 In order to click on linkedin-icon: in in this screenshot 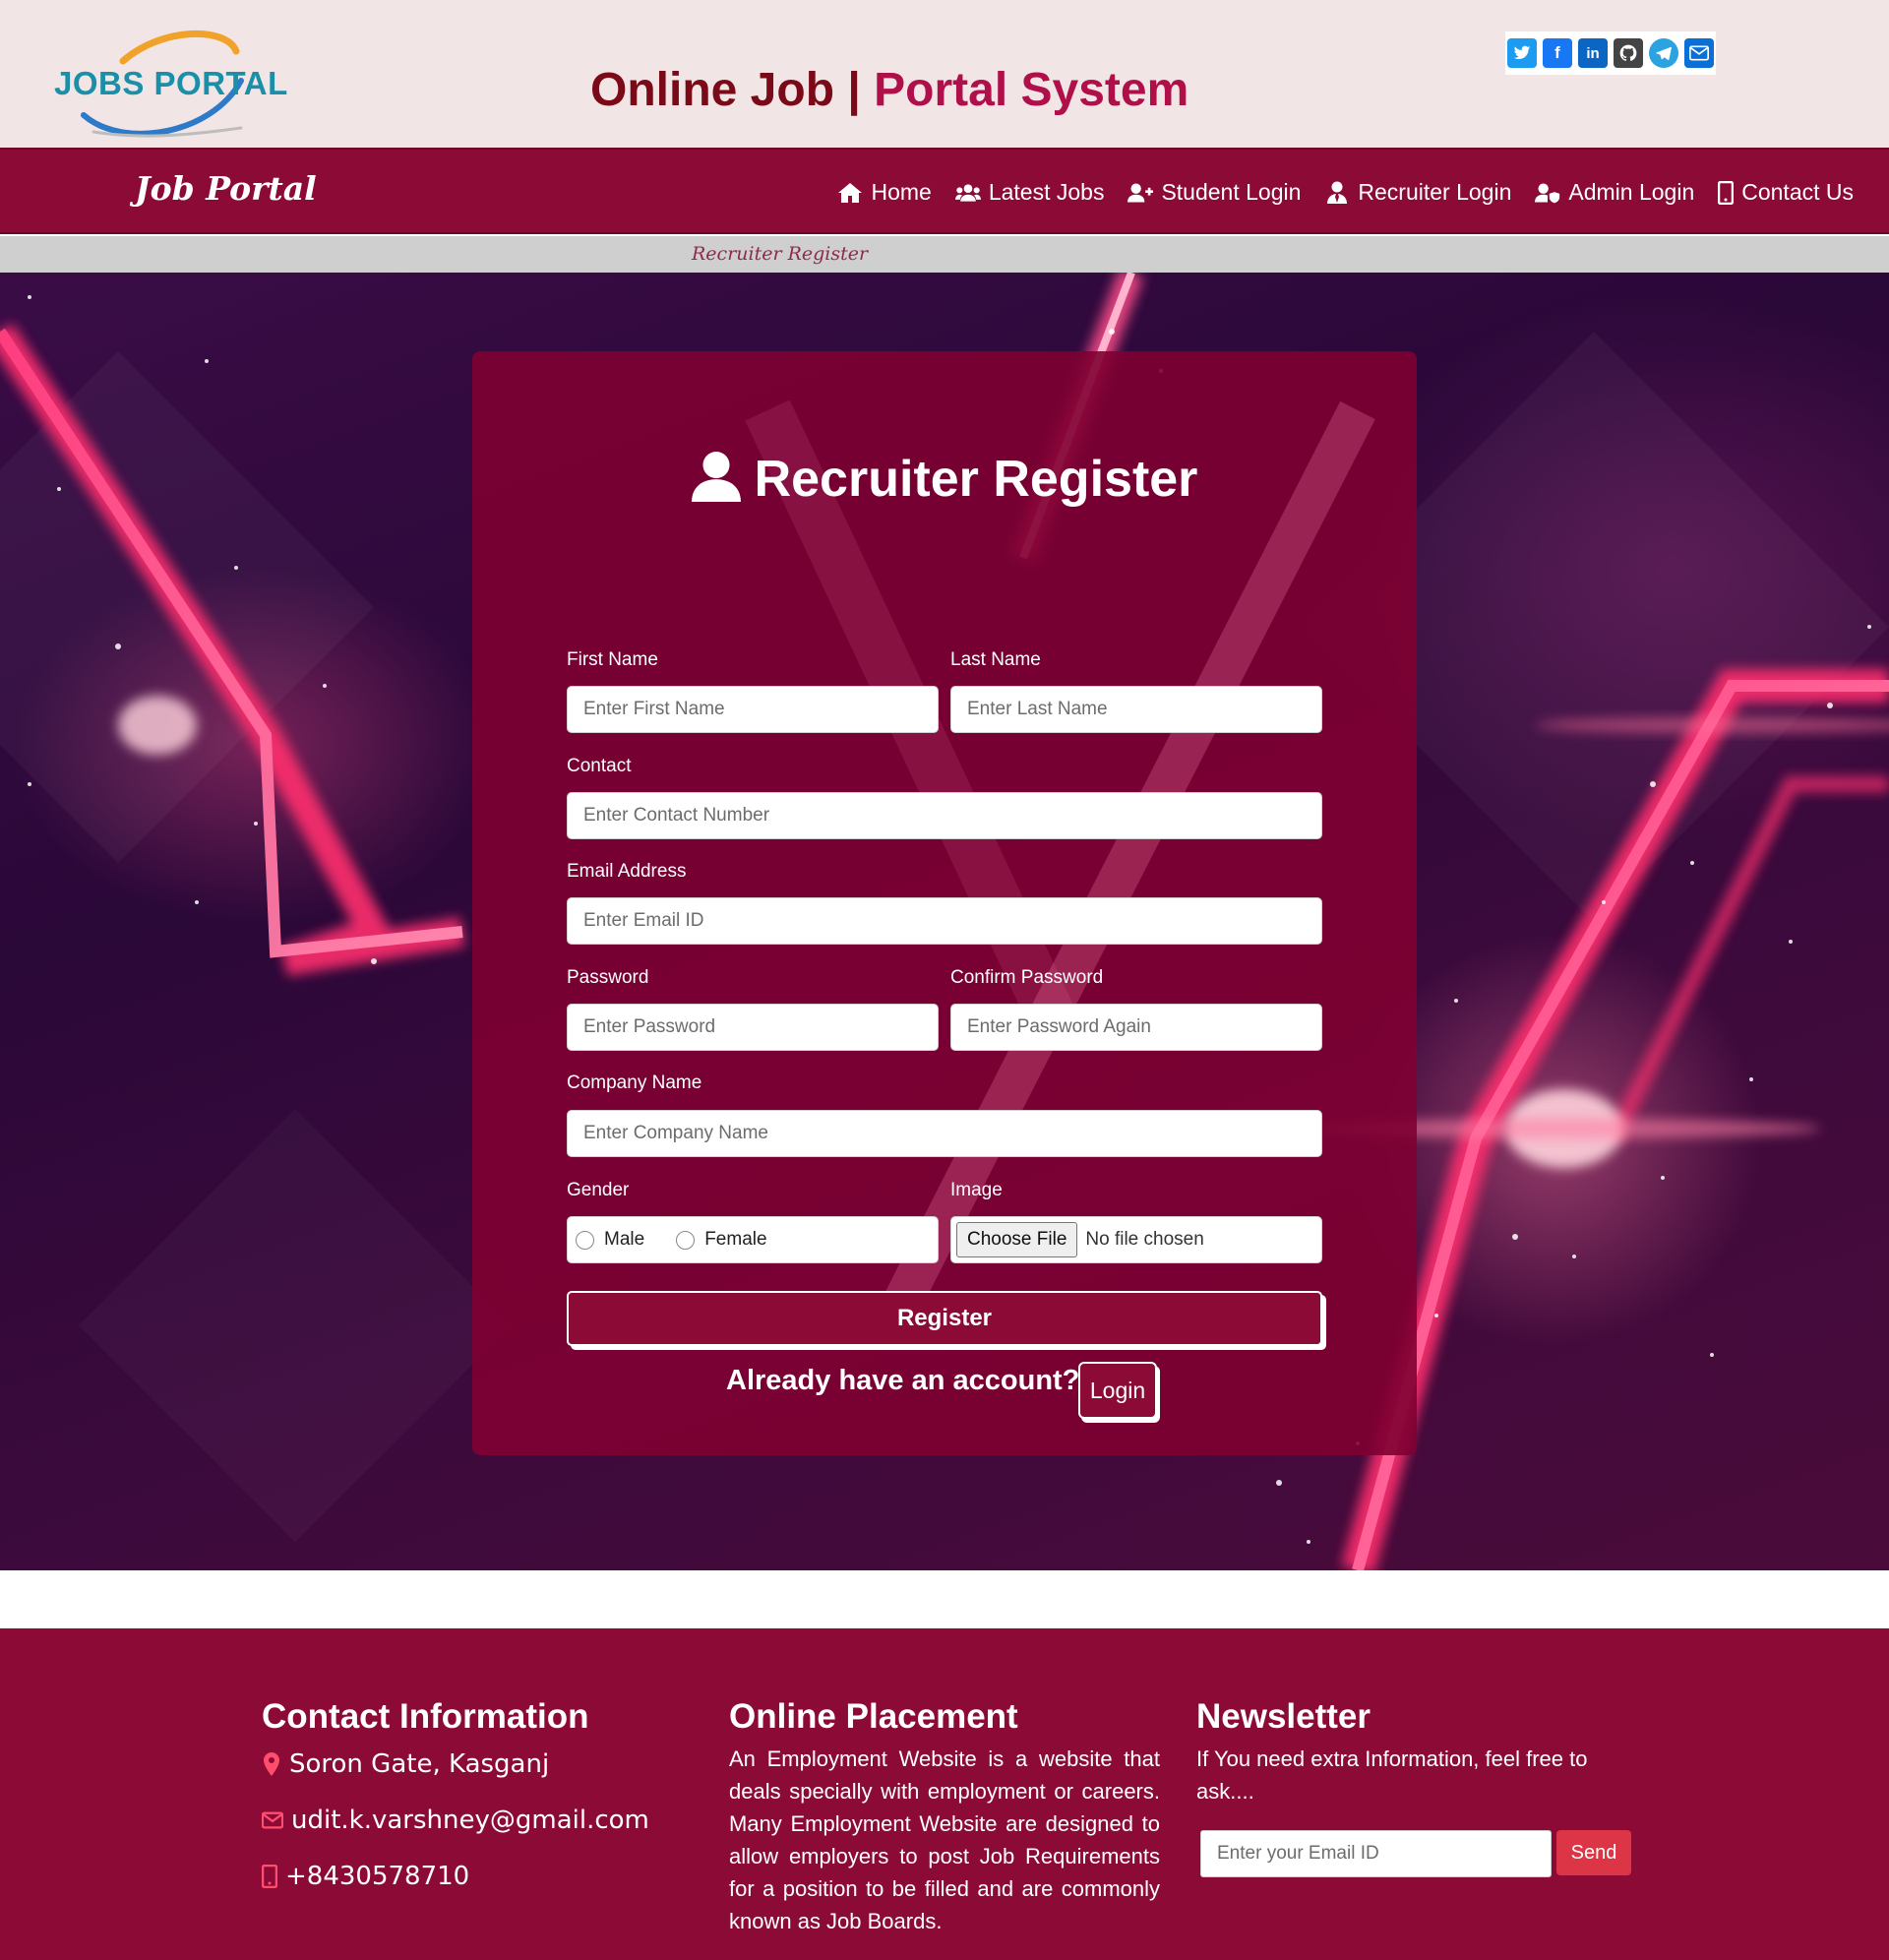, I will do `click(1593, 53)`.